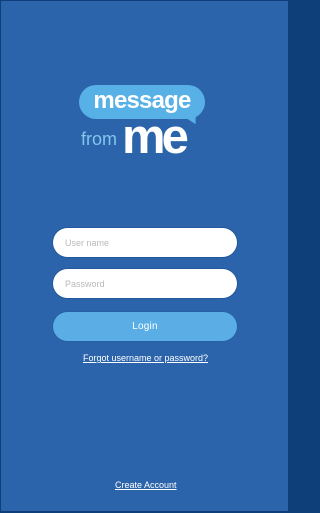 This screenshot has width=320, height=513. I want to click on message-from-me-logo: message from me, so click(144, 124).